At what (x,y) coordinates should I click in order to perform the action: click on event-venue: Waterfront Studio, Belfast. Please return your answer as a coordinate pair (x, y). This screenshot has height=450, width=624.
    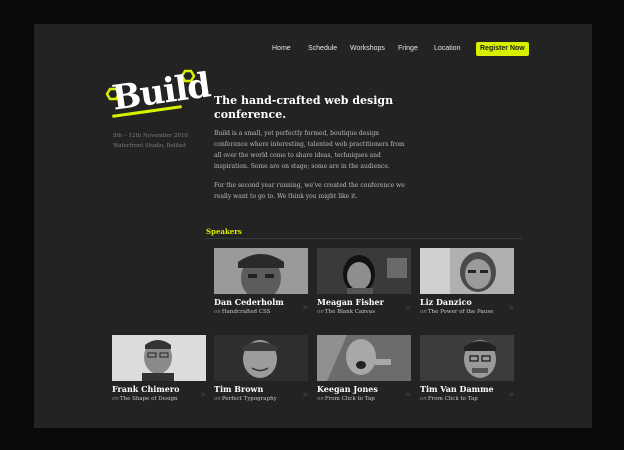
    Looking at the image, I should click on (150, 146).